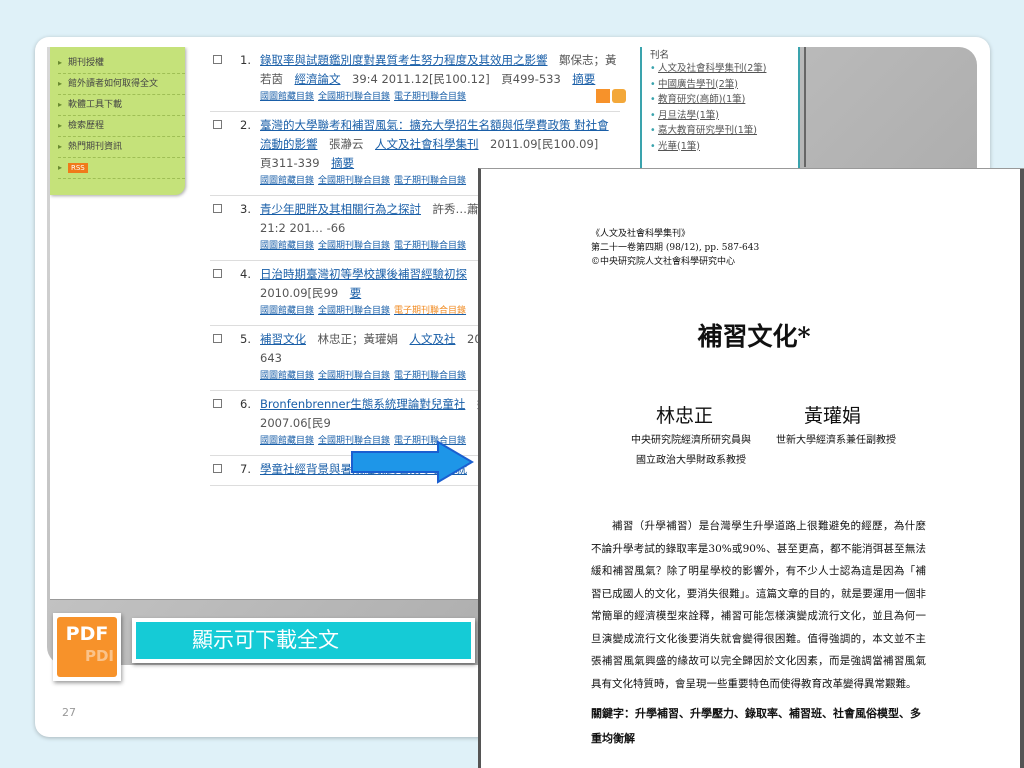 The height and width of the screenshot is (768, 1024). What do you see at coordinates (245, 469) in the screenshot?
I see `result-number: 7.` at bounding box center [245, 469].